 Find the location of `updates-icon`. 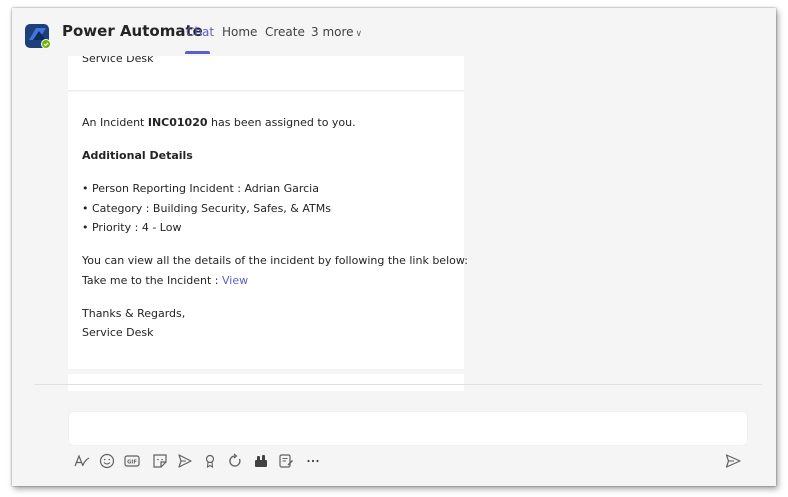

updates-icon is located at coordinates (286, 461).